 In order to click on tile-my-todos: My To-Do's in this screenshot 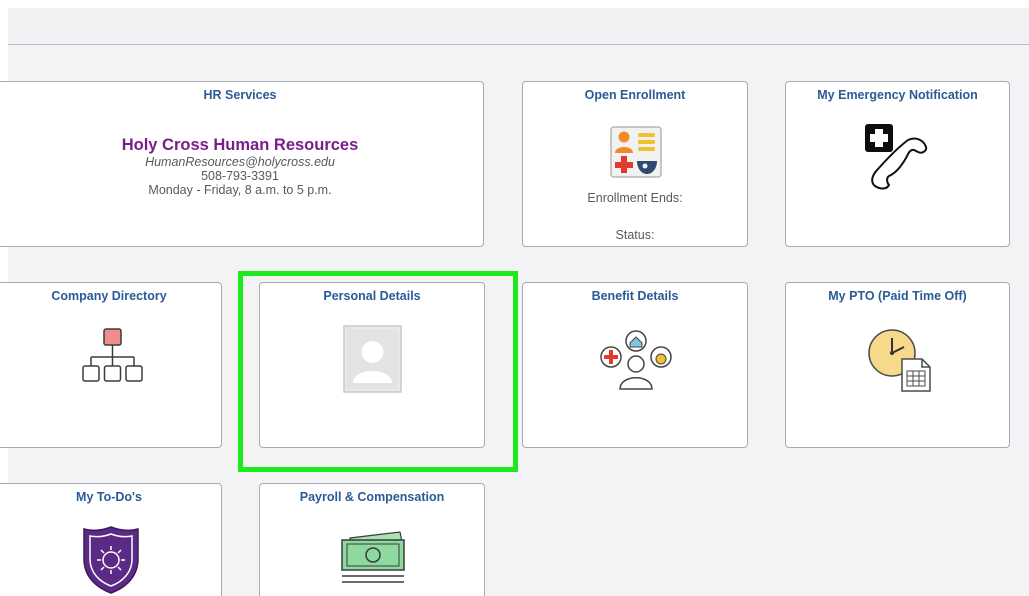, I will do `click(111, 539)`.